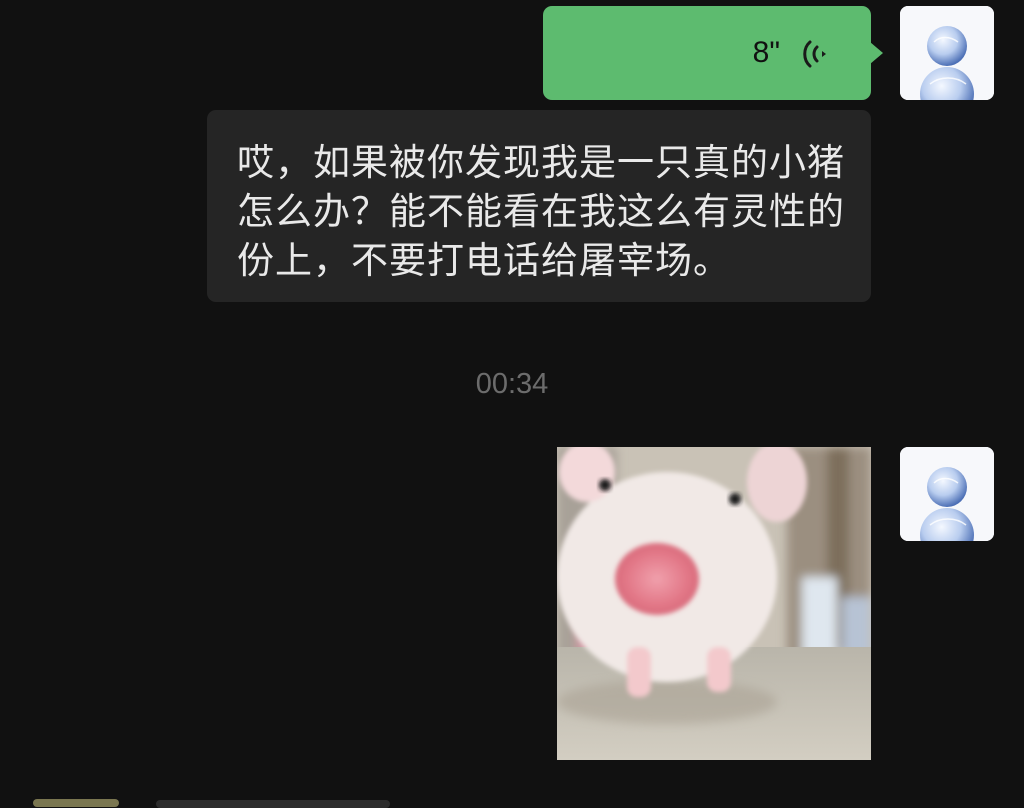  What do you see at coordinates (713, 53) in the screenshot?
I see `voice-message-bubble: 8"` at bounding box center [713, 53].